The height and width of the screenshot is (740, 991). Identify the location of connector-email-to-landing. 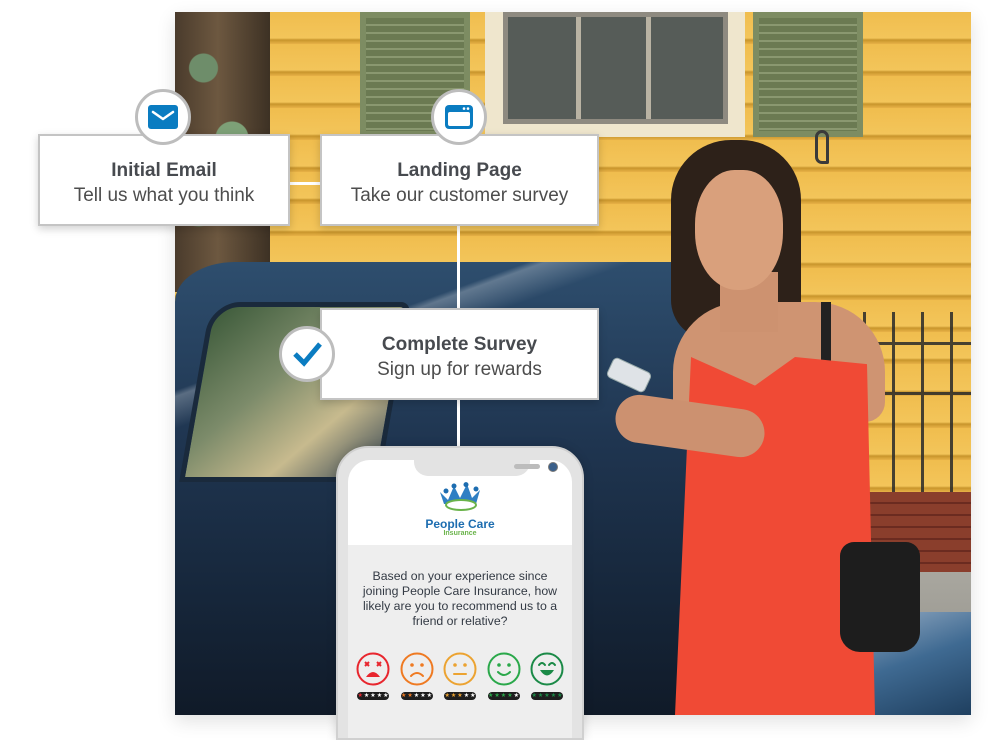
(305, 183).